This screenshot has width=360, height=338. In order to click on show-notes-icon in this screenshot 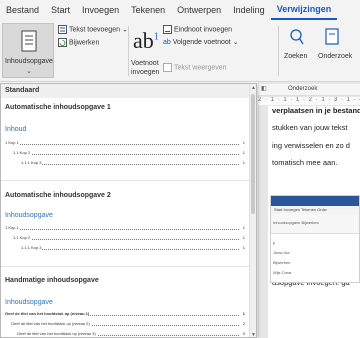, I will do `click(167, 67)`.